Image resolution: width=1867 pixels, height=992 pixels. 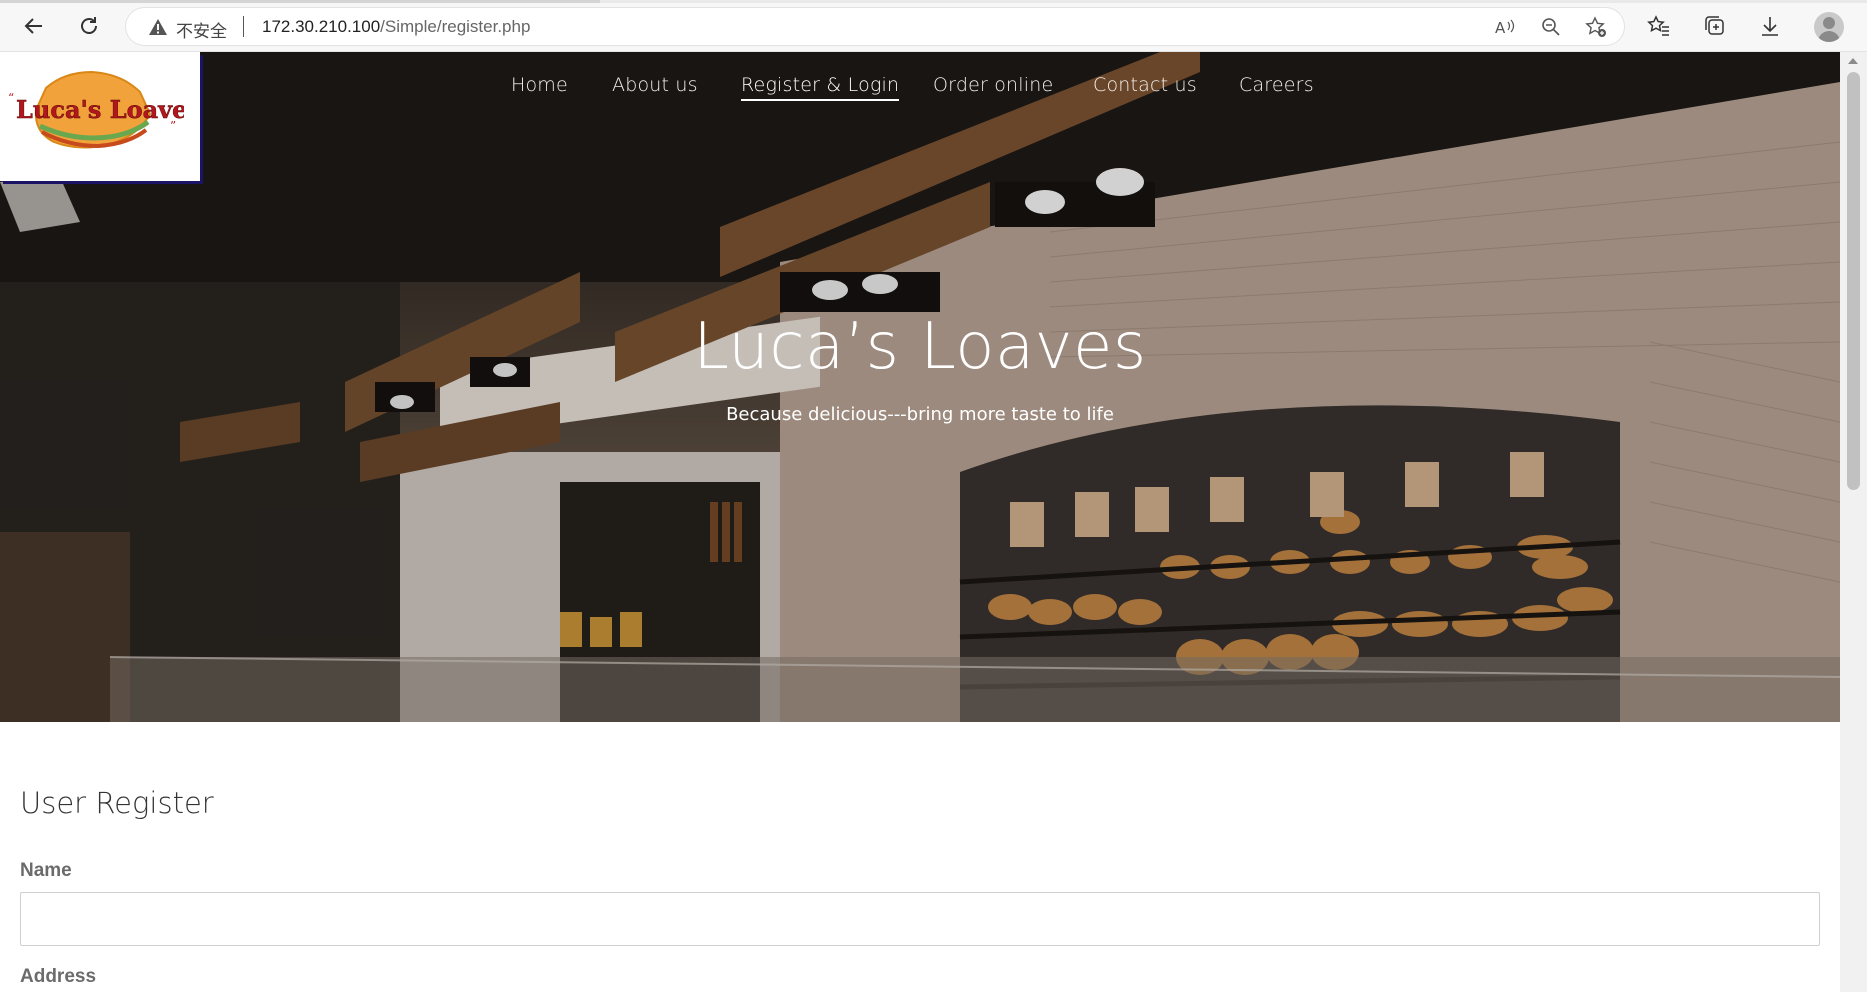 What do you see at coordinates (1551, 27) in the screenshot?
I see `zoom-out-icon` at bounding box center [1551, 27].